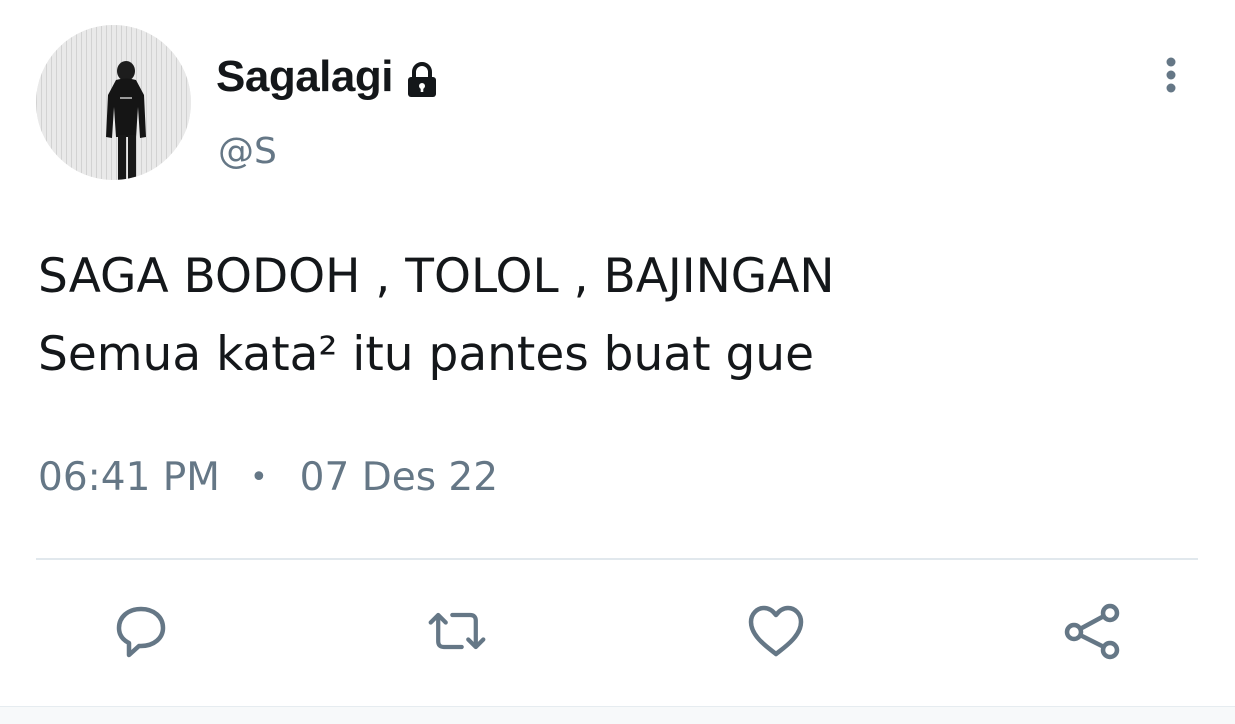 This screenshot has height=724, width=1235. What do you see at coordinates (617, 559) in the screenshot?
I see `divider` at bounding box center [617, 559].